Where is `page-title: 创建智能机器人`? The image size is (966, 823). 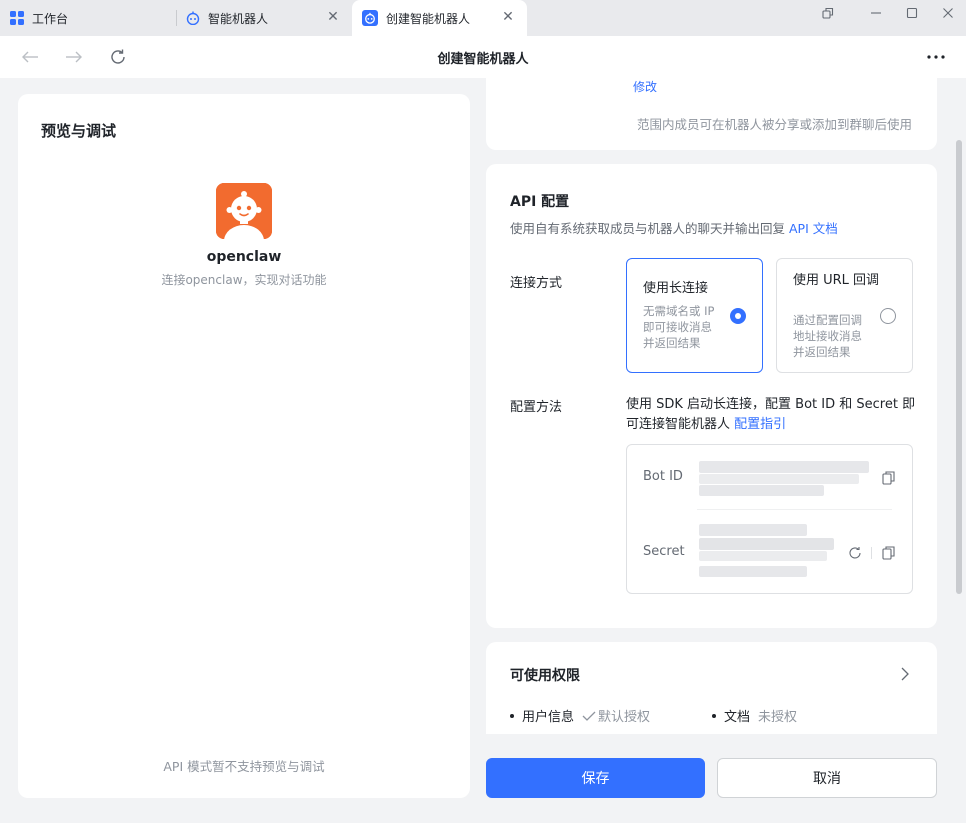
page-title: 创建智能机器人 is located at coordinates (483, 59).